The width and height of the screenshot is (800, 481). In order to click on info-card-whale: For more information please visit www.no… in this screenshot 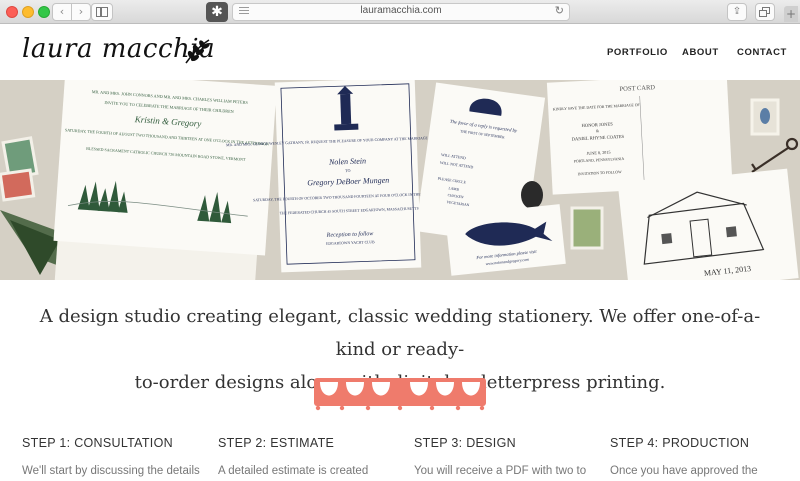, I will do `click(505, 240)`.